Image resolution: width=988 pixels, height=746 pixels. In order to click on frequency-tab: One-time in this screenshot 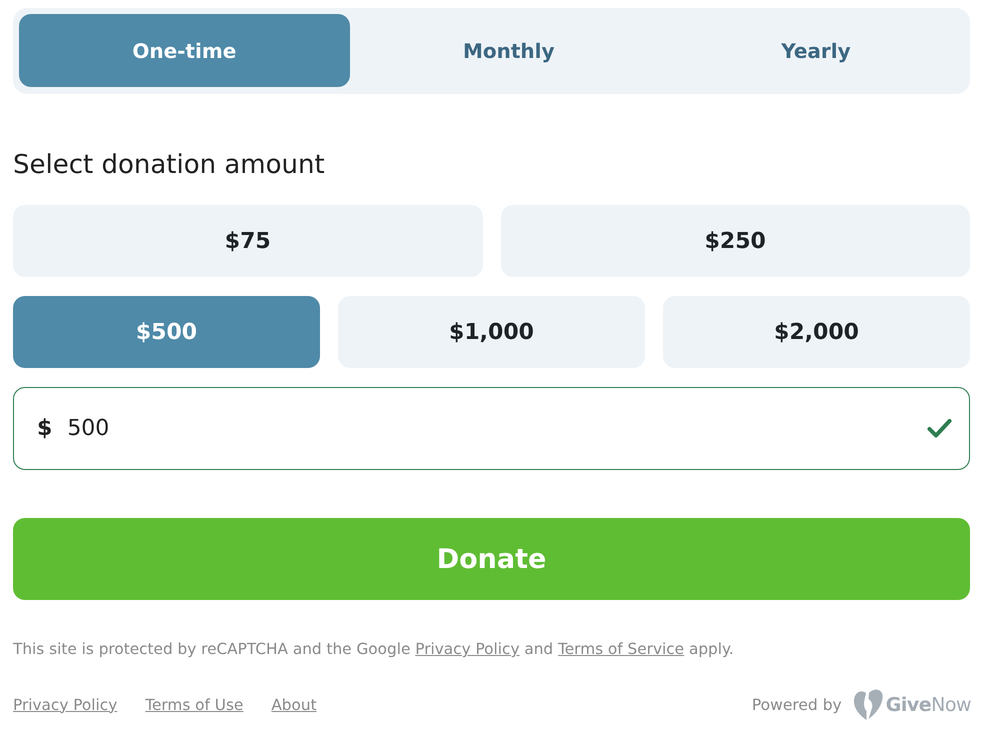, I will do `click(184, 50)`.